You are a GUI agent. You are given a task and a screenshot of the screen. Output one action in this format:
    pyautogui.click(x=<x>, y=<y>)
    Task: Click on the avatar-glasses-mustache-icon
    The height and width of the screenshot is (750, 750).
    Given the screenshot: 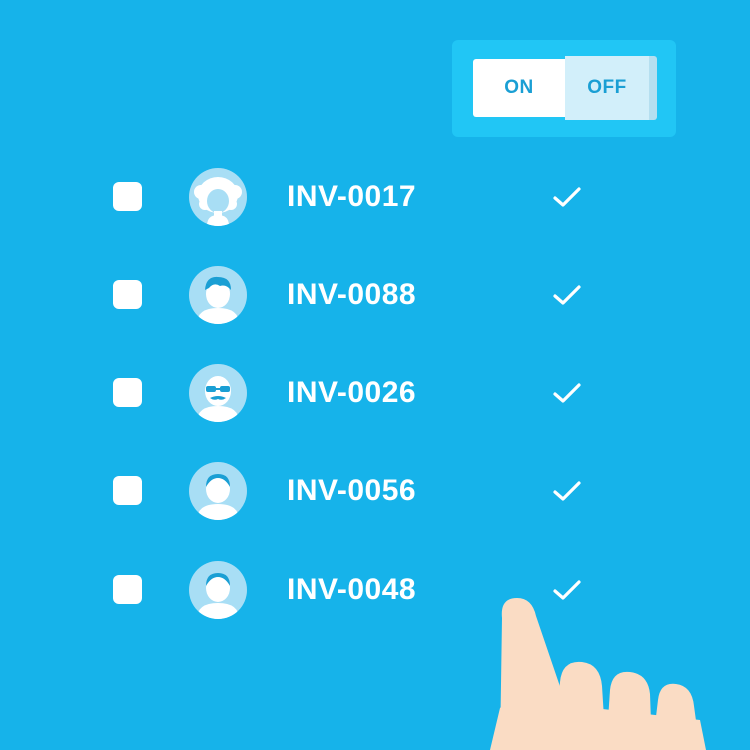 What is the action you would take?
    pyautogui.click(x=218, y=393)
    